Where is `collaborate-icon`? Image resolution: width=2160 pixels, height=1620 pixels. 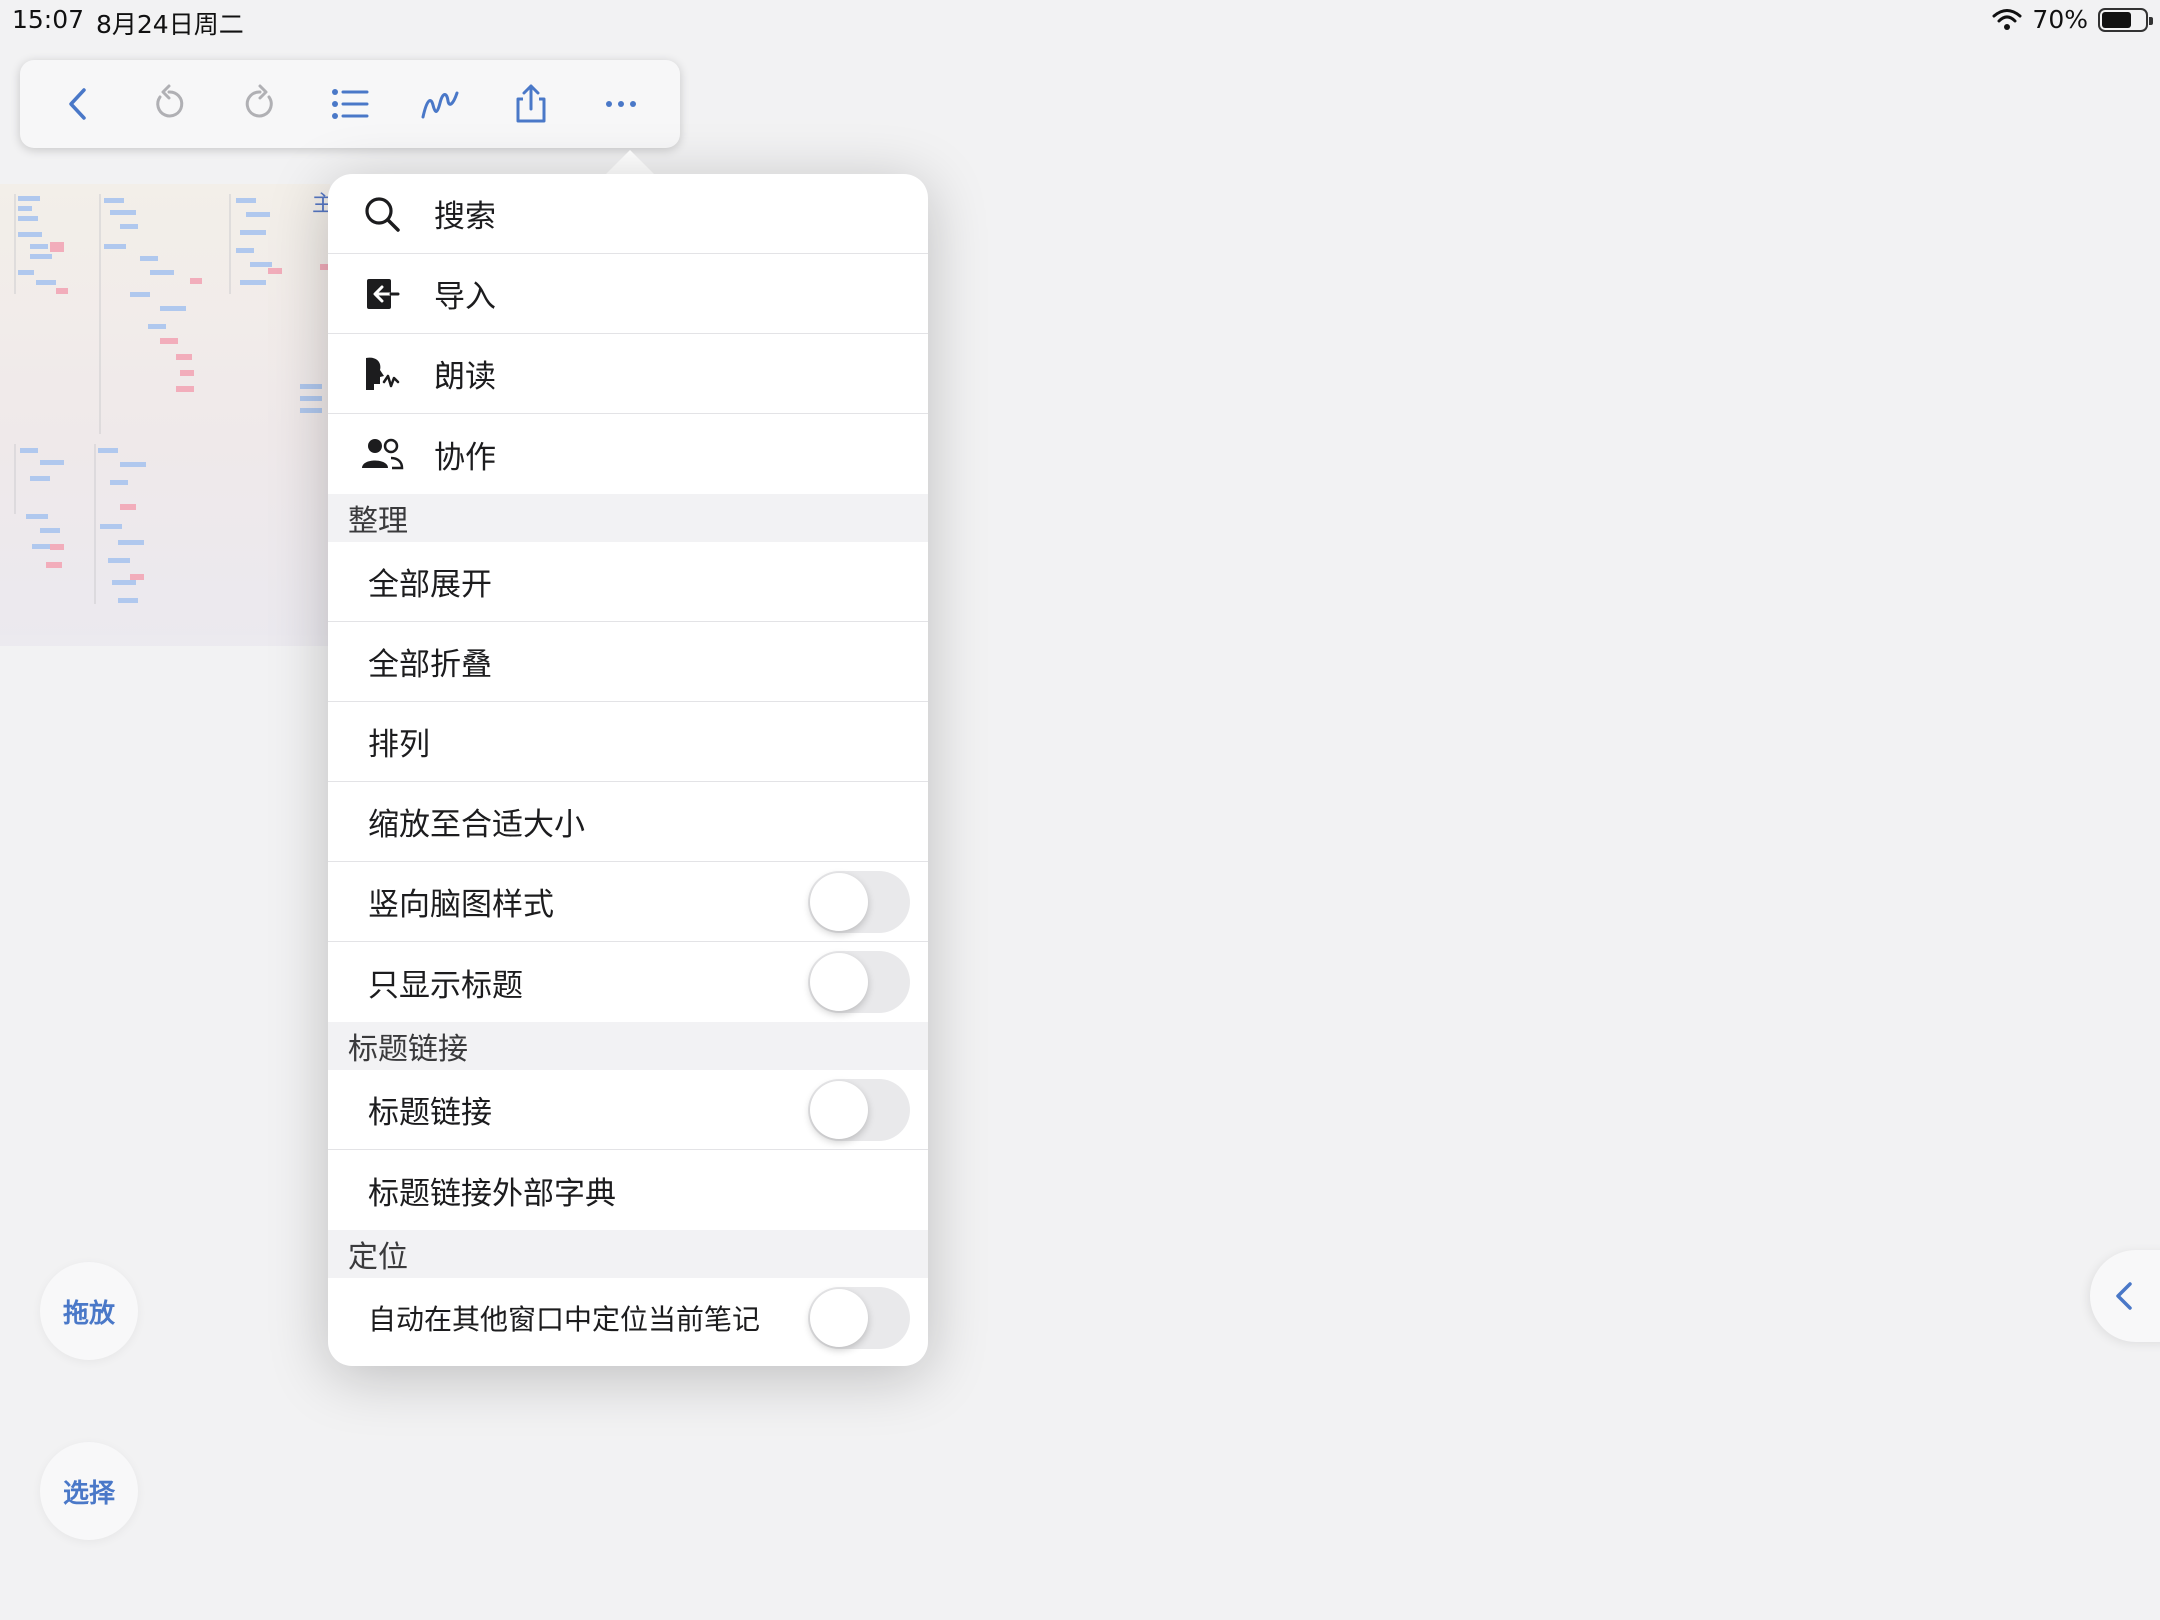
collaborate-icon is located at coordinates (382, 454).